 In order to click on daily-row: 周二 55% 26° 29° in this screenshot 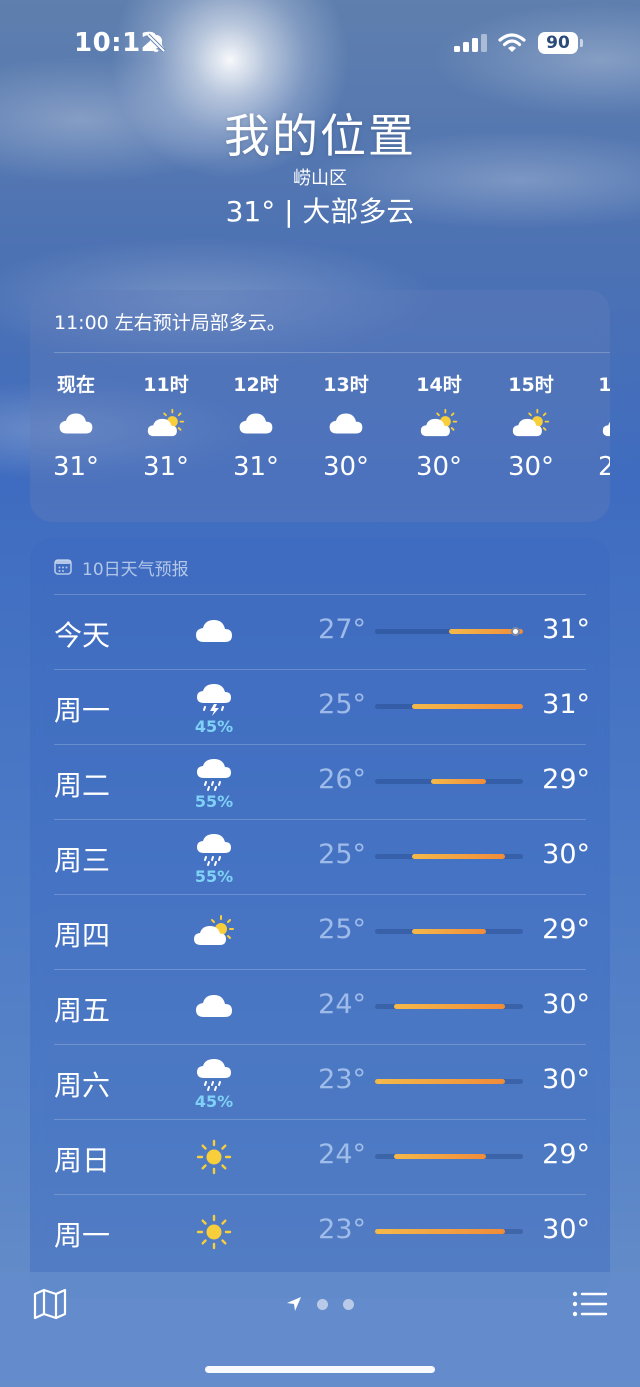, I will do `click(320, 781)`.